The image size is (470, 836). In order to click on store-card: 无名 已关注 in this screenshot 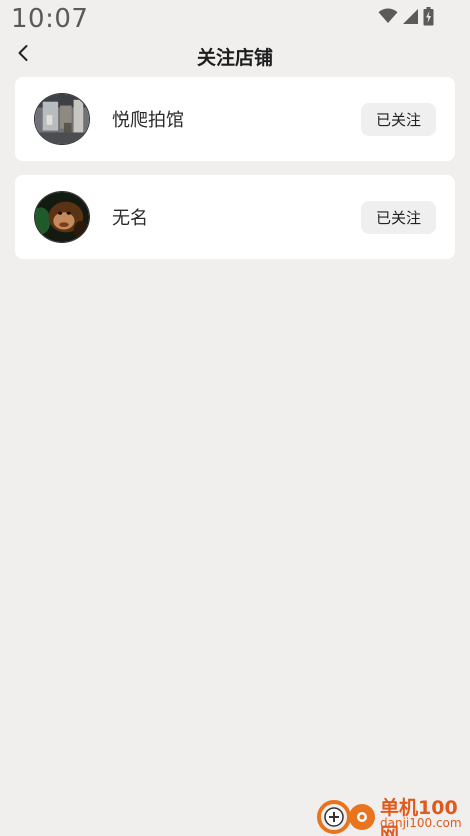, I will do `click(235, 217)`.